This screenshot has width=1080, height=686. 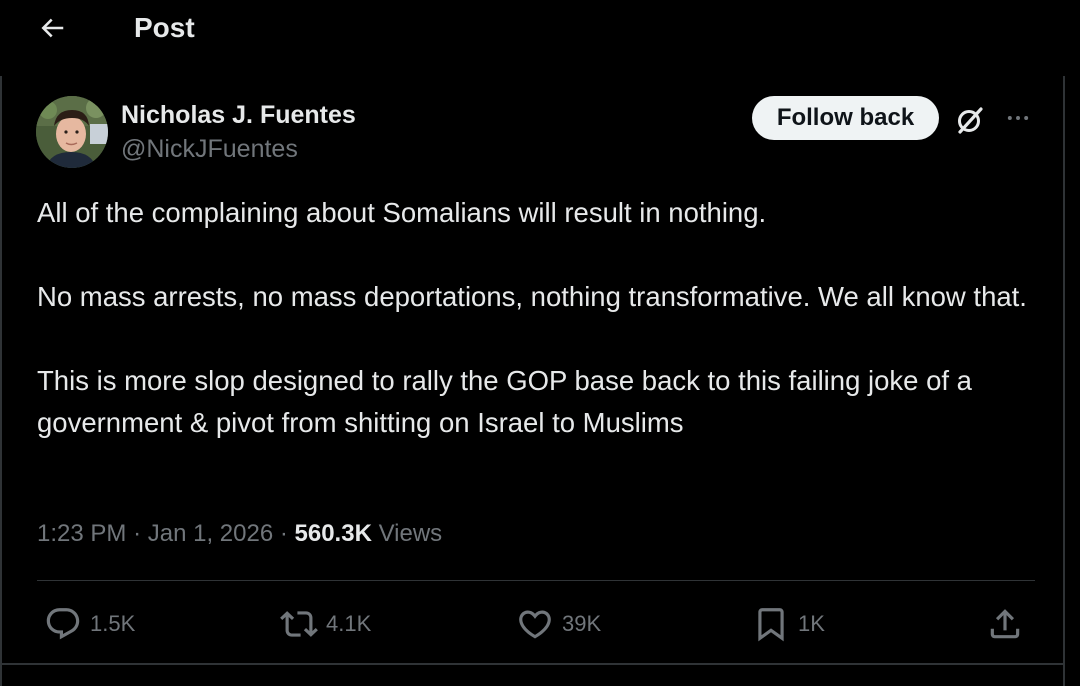 I want to click on avatar, so click(x=72, y=132).